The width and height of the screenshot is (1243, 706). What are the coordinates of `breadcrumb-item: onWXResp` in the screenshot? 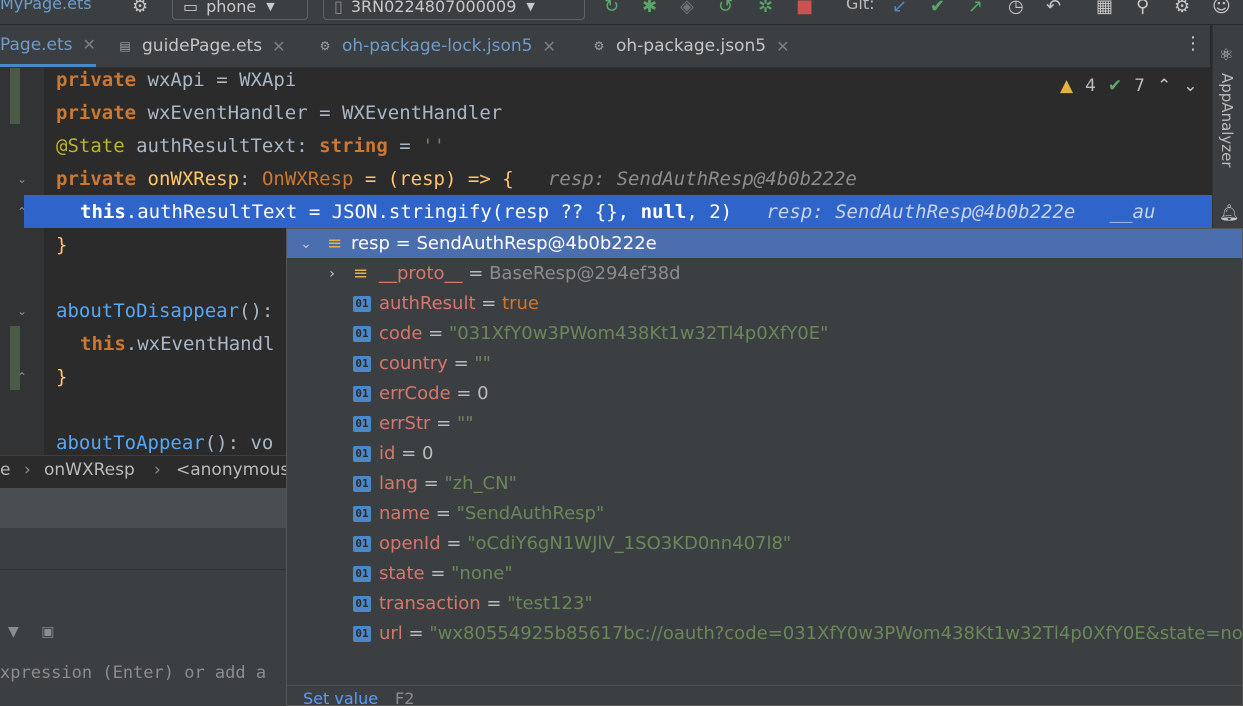 It's located at (89, 470).